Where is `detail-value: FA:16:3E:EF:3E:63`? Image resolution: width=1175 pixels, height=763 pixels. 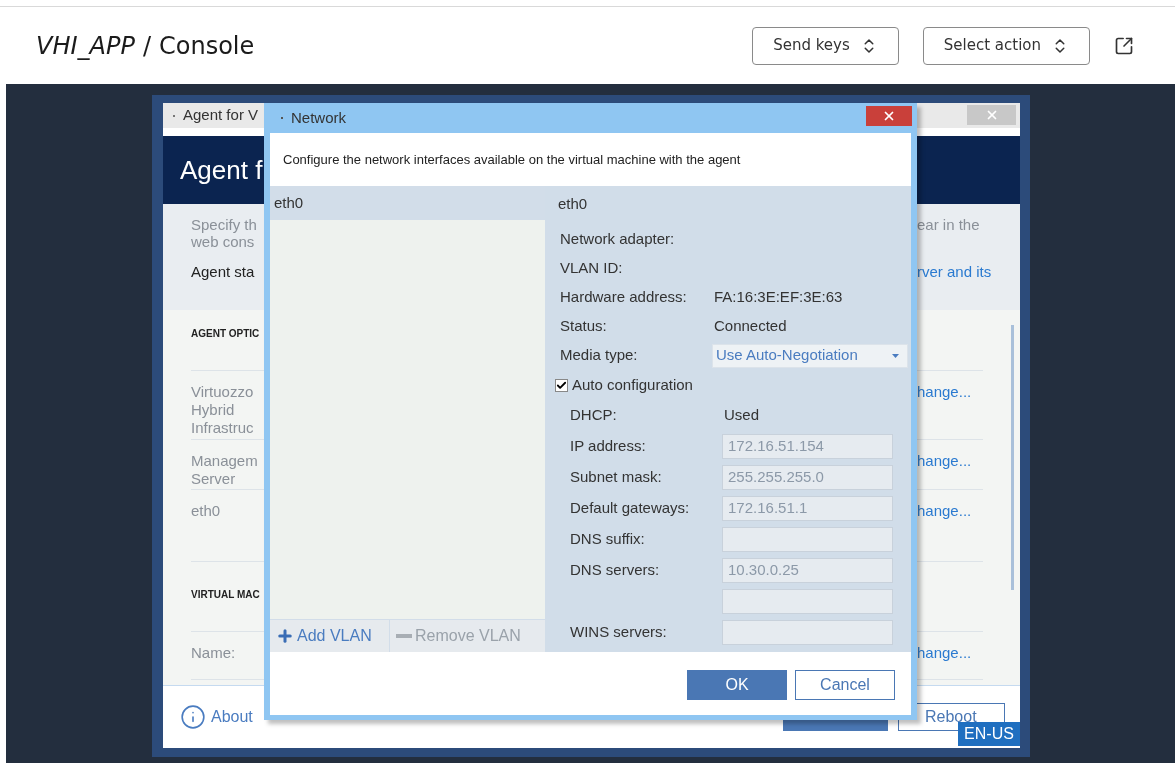 detail-value: FA:16:3E:EF:3E:63 is located at coordinates (778, 297).